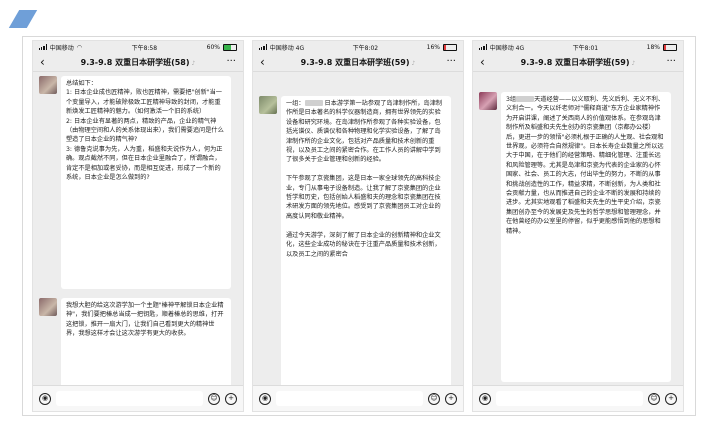 This screenshot has width=716, height=435. I want to click on decorative-corner-mark, so click(23, 19).